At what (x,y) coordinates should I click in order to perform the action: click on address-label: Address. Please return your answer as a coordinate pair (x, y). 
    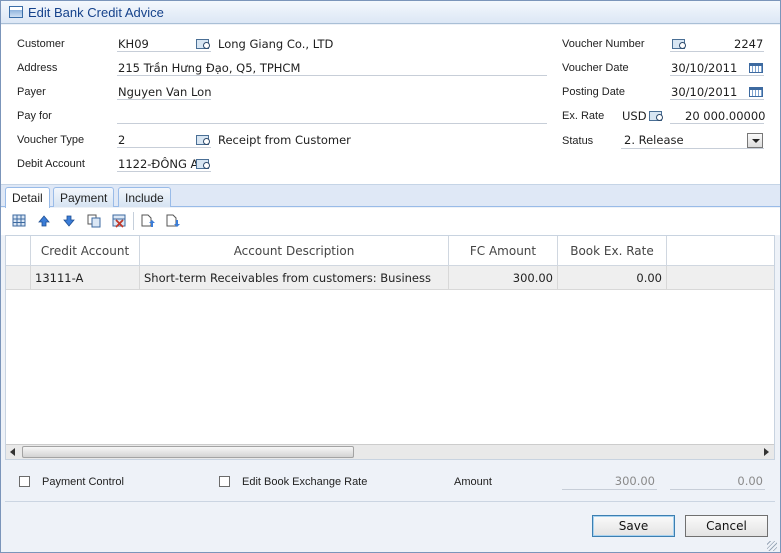
    Looking at the image, I should click on (37, 68).